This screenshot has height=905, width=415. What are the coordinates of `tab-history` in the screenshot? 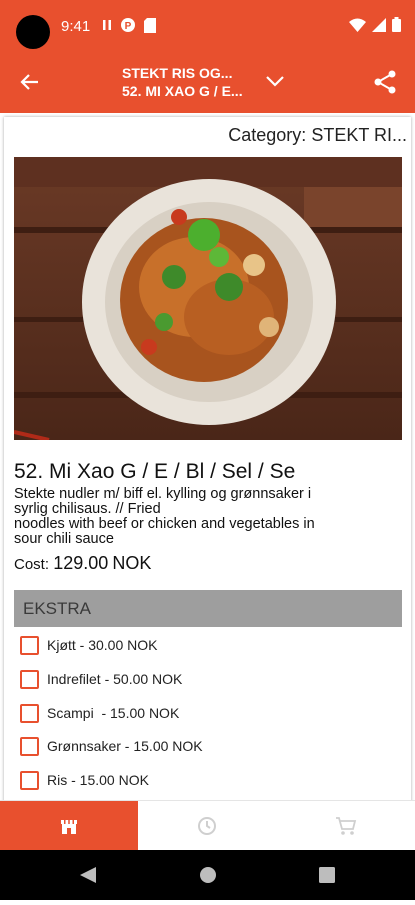 It's located at (207, 825).